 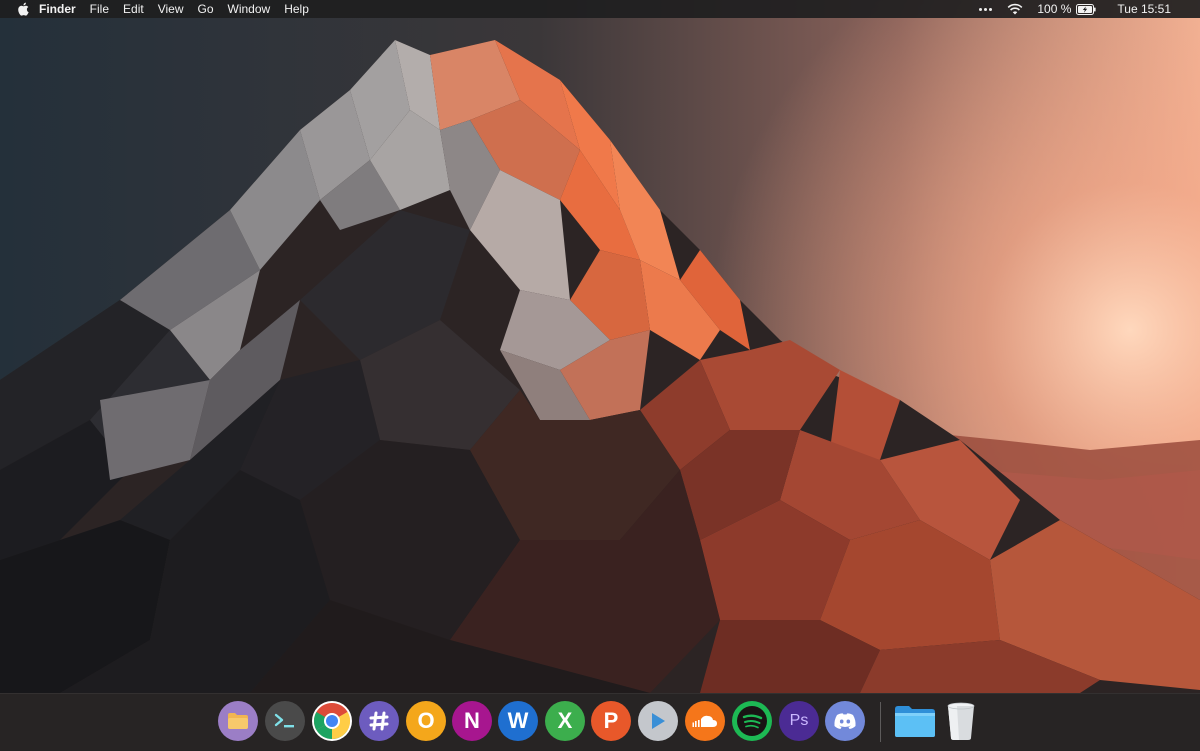 I want to click on terminal-icon, so click(x=284, y=720).